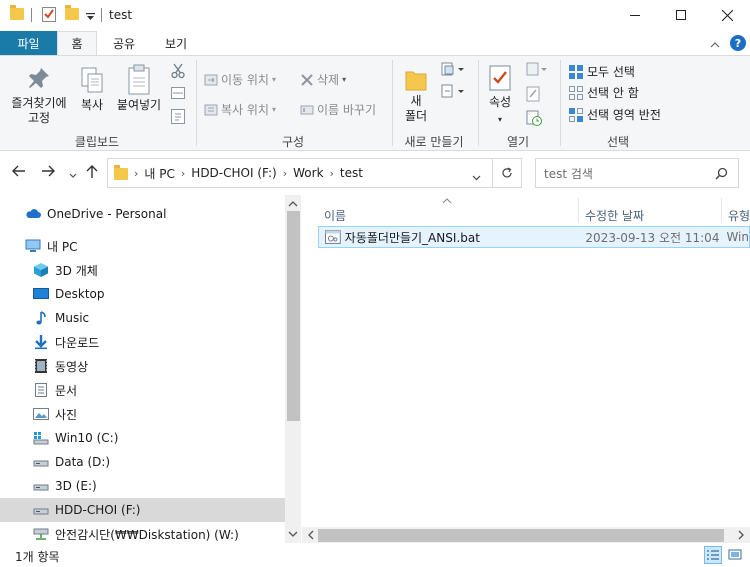  I want to click on breadcrumb-work: Work, so click(308, 173).